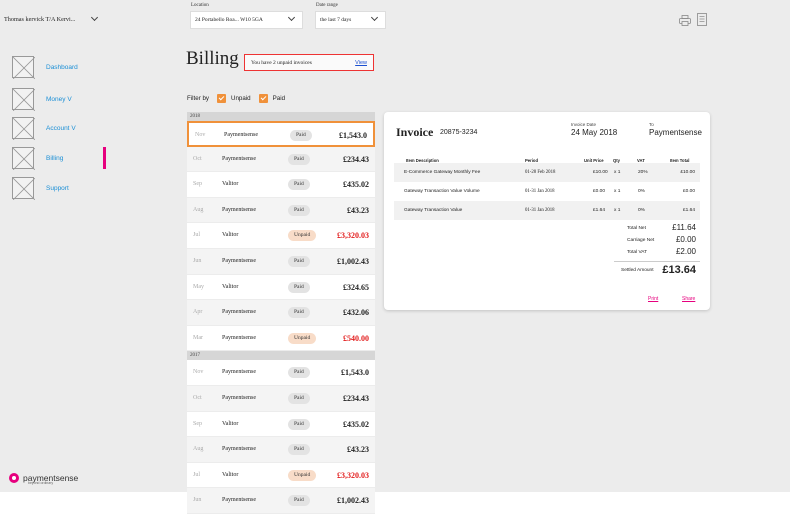 The height and width of the screenshot is (514, 800). What do you see at coordinates (198, 337) in the screenshot?
I see `invoice-month: Mar` at bounding box center [198, 337].